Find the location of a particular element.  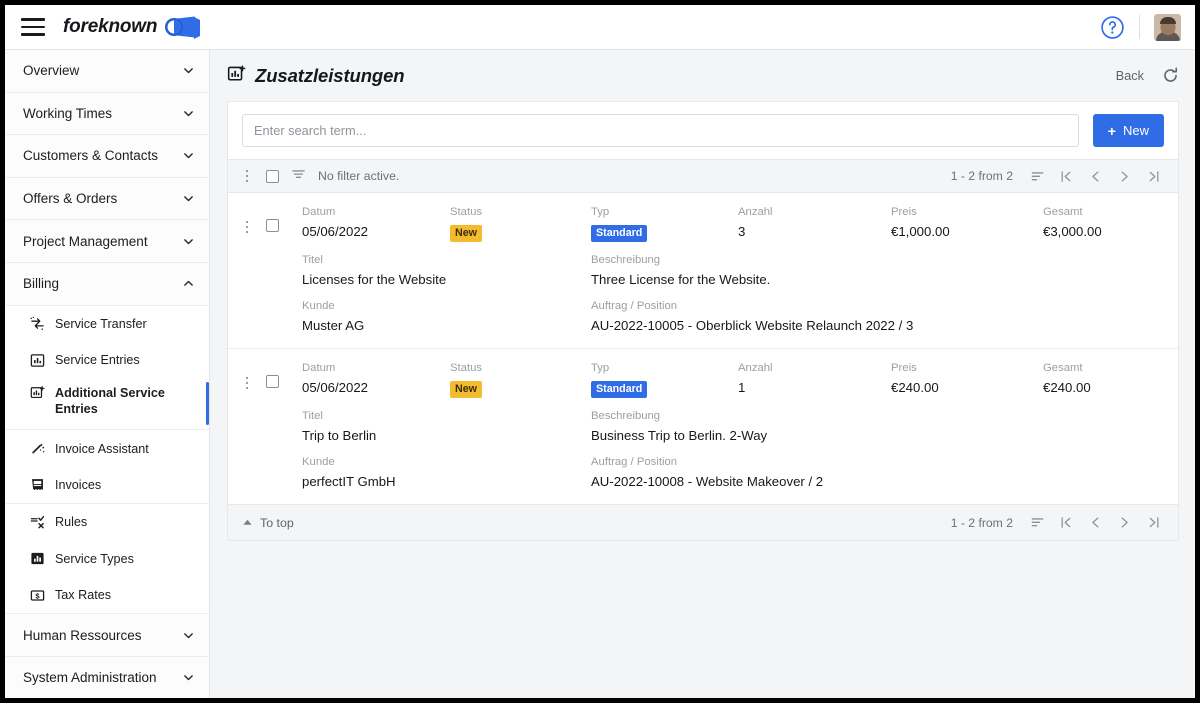

table-footer: To top 1 - 2 from 2 is located at coordinates (703, 522).